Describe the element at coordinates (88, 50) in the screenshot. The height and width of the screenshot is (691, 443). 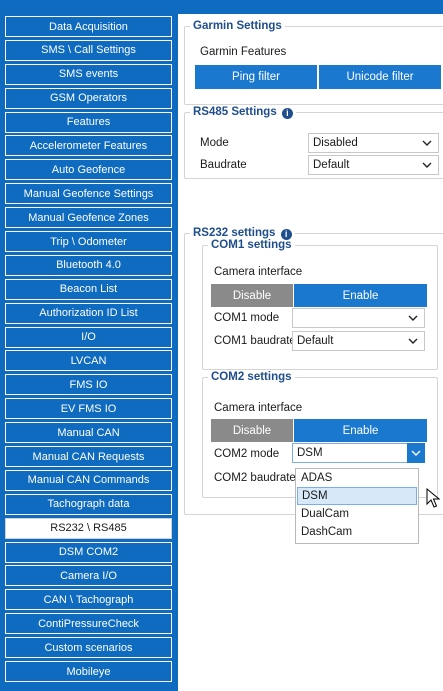
I see `sidebar-item-sms-call-settings: SMS \ Call Settings` at that location.